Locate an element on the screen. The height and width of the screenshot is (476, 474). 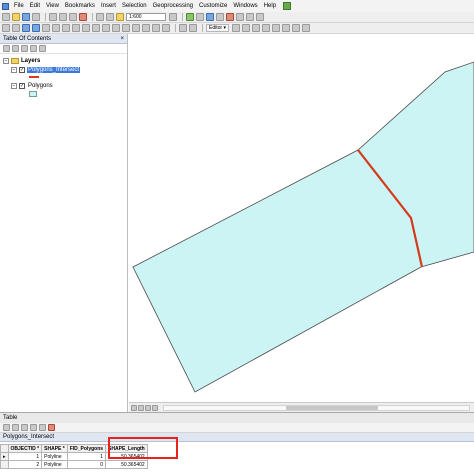
save-icon is located at coordinates (26, 17).